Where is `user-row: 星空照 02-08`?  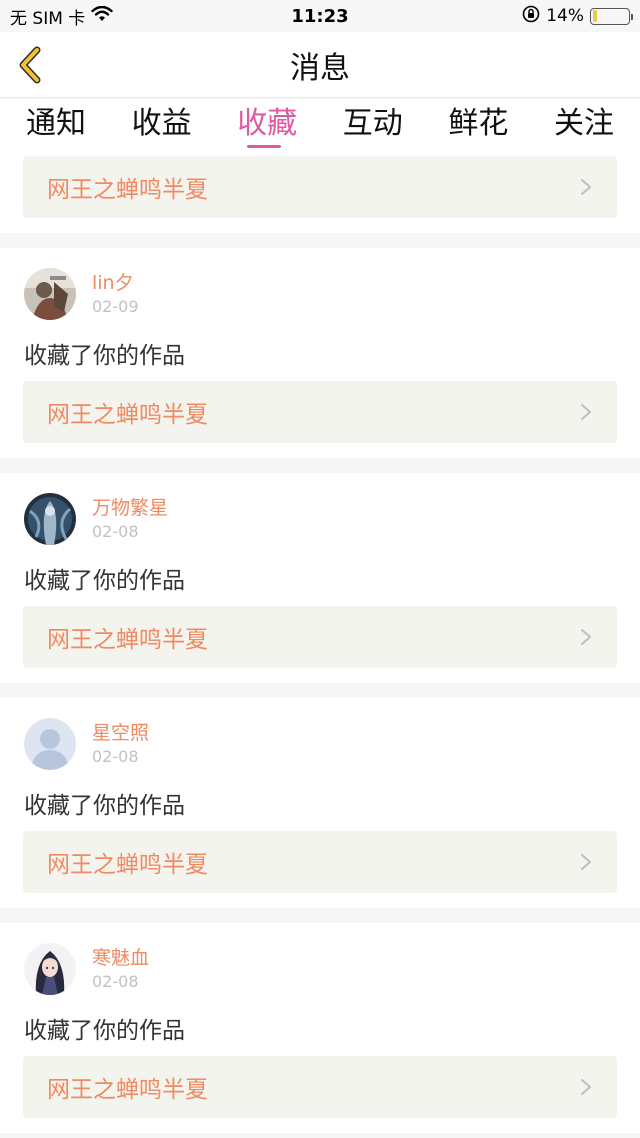 user-row: 星空照 02-08 is located at coordinates (86, 744).